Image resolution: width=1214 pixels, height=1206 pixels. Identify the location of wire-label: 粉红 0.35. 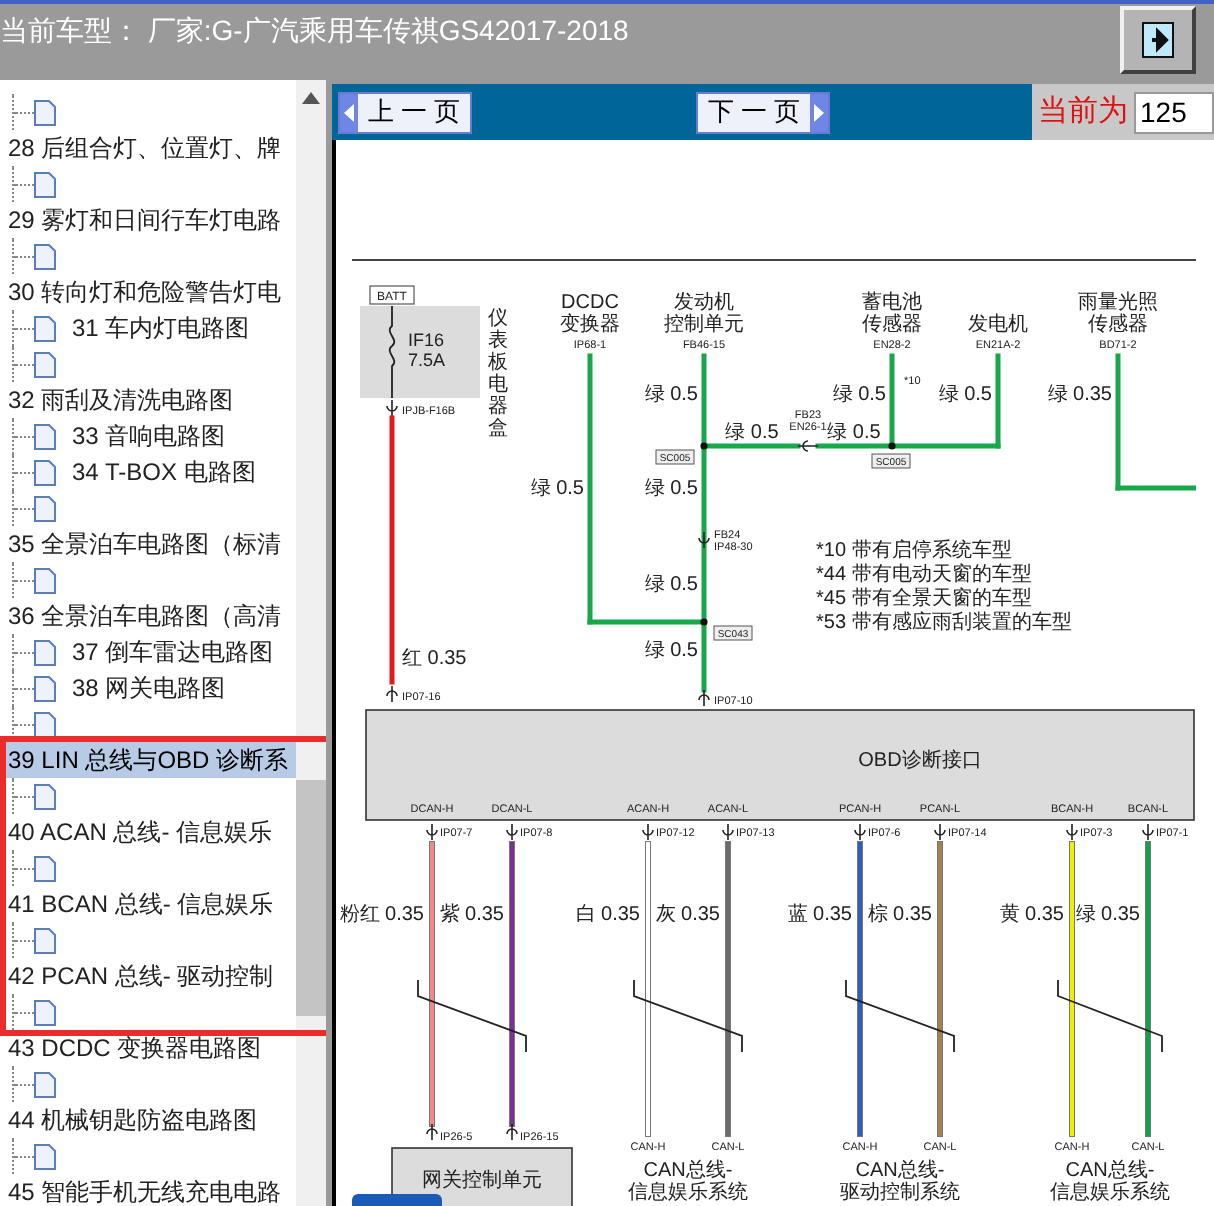
(381, 915).